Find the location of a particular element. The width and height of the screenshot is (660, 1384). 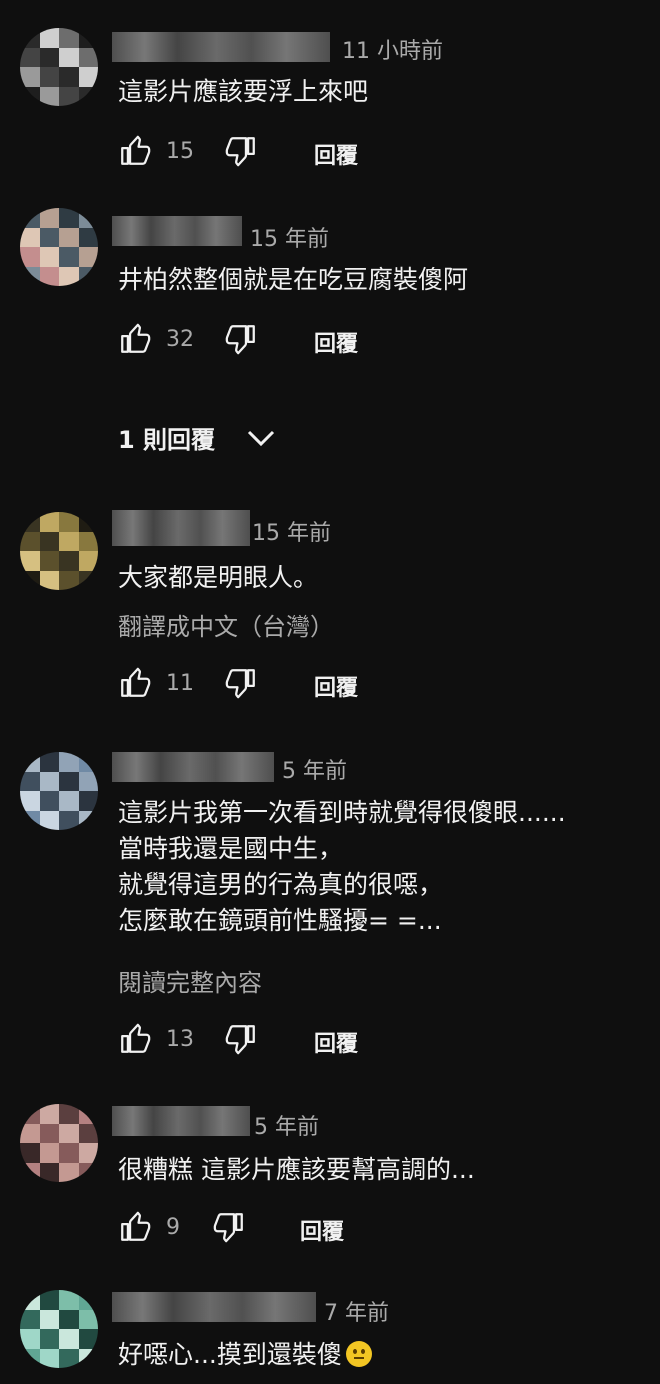

comment-text-line: 當時我還是國中生， is located at coordinates (231, 848).